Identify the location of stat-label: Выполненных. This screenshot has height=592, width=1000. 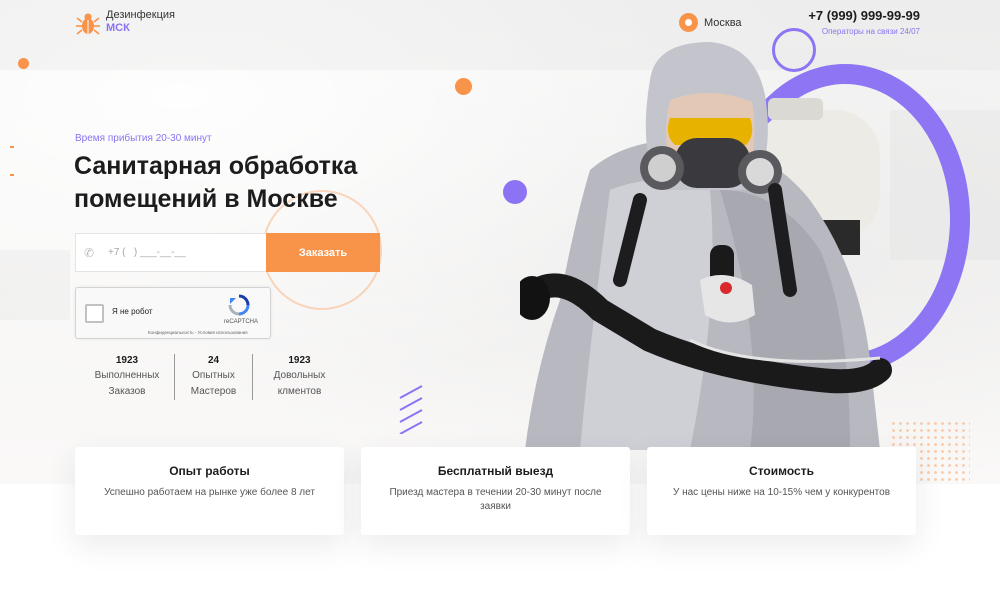
(127, 375).